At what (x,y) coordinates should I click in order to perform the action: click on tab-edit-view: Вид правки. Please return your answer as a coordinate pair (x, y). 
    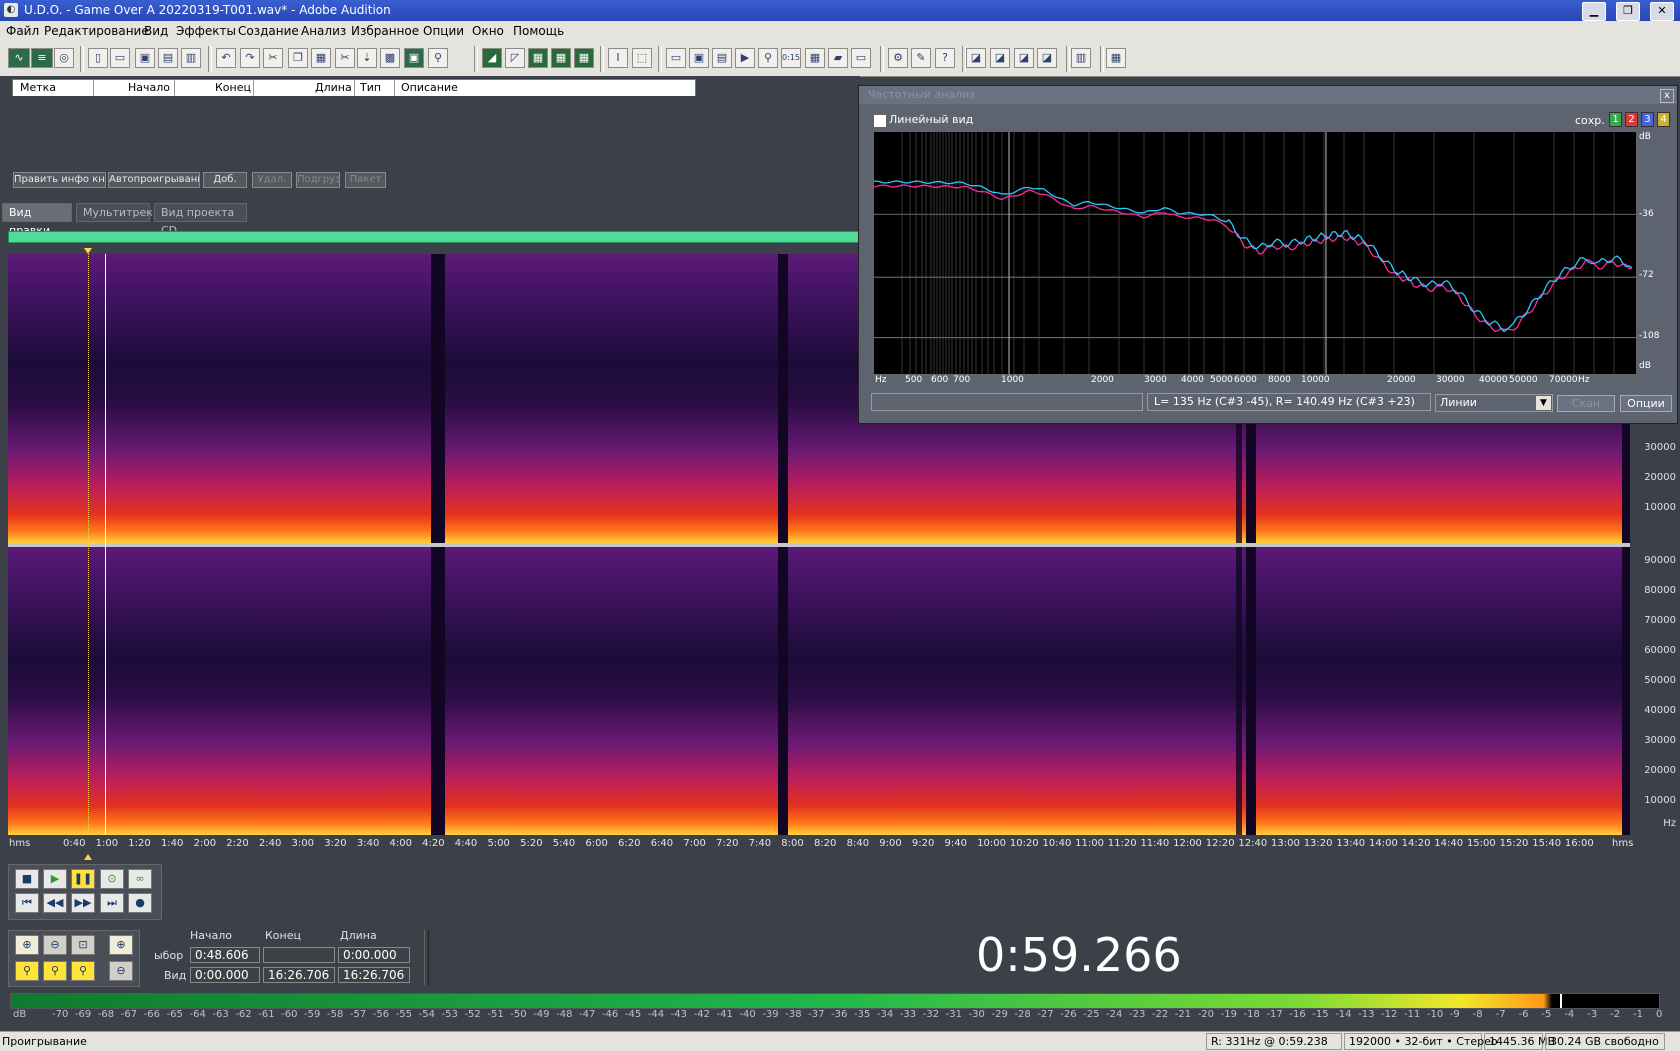
    Looking at the image, I should click on (37, 220).